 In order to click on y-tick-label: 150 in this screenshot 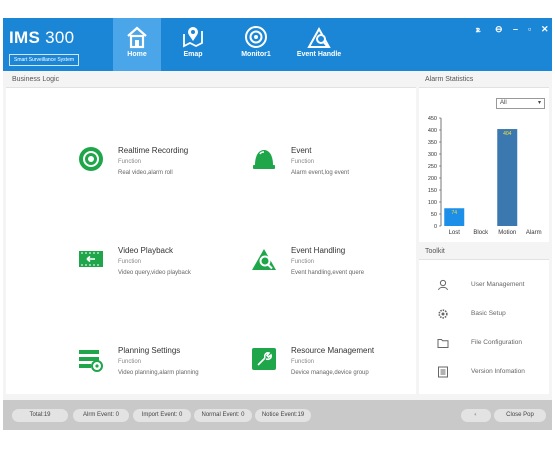, I will do `click(432, 191)`.